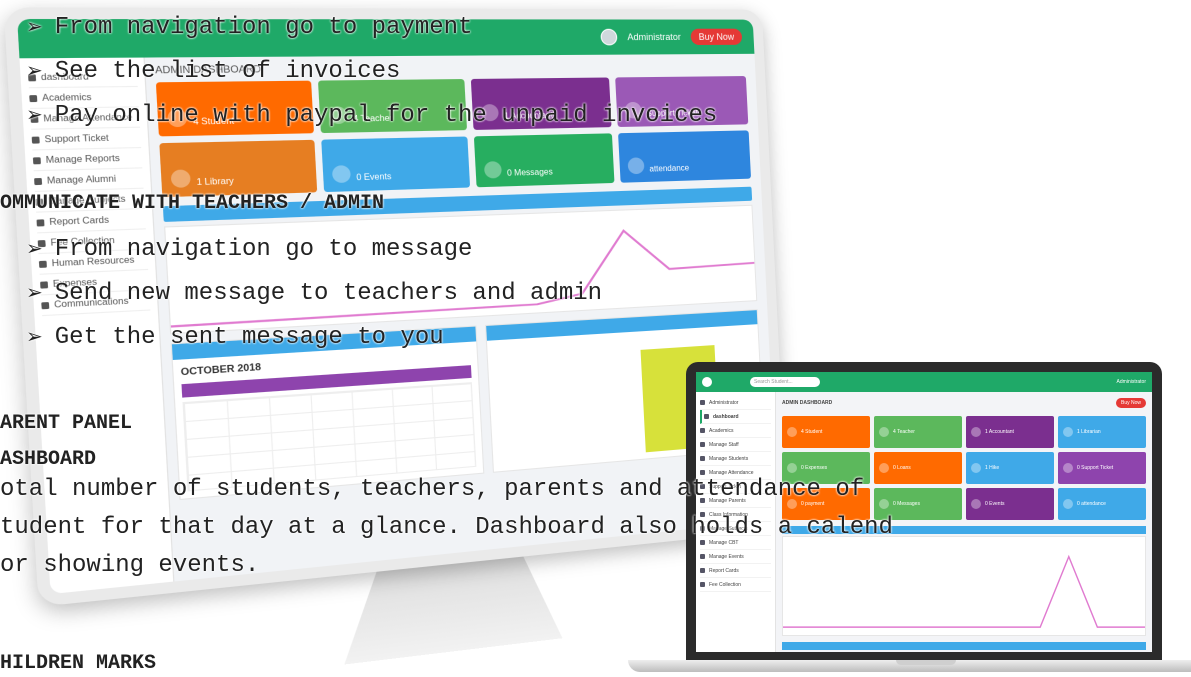  I want to click on sidebar-item: Manage Students, so click(735, 459).